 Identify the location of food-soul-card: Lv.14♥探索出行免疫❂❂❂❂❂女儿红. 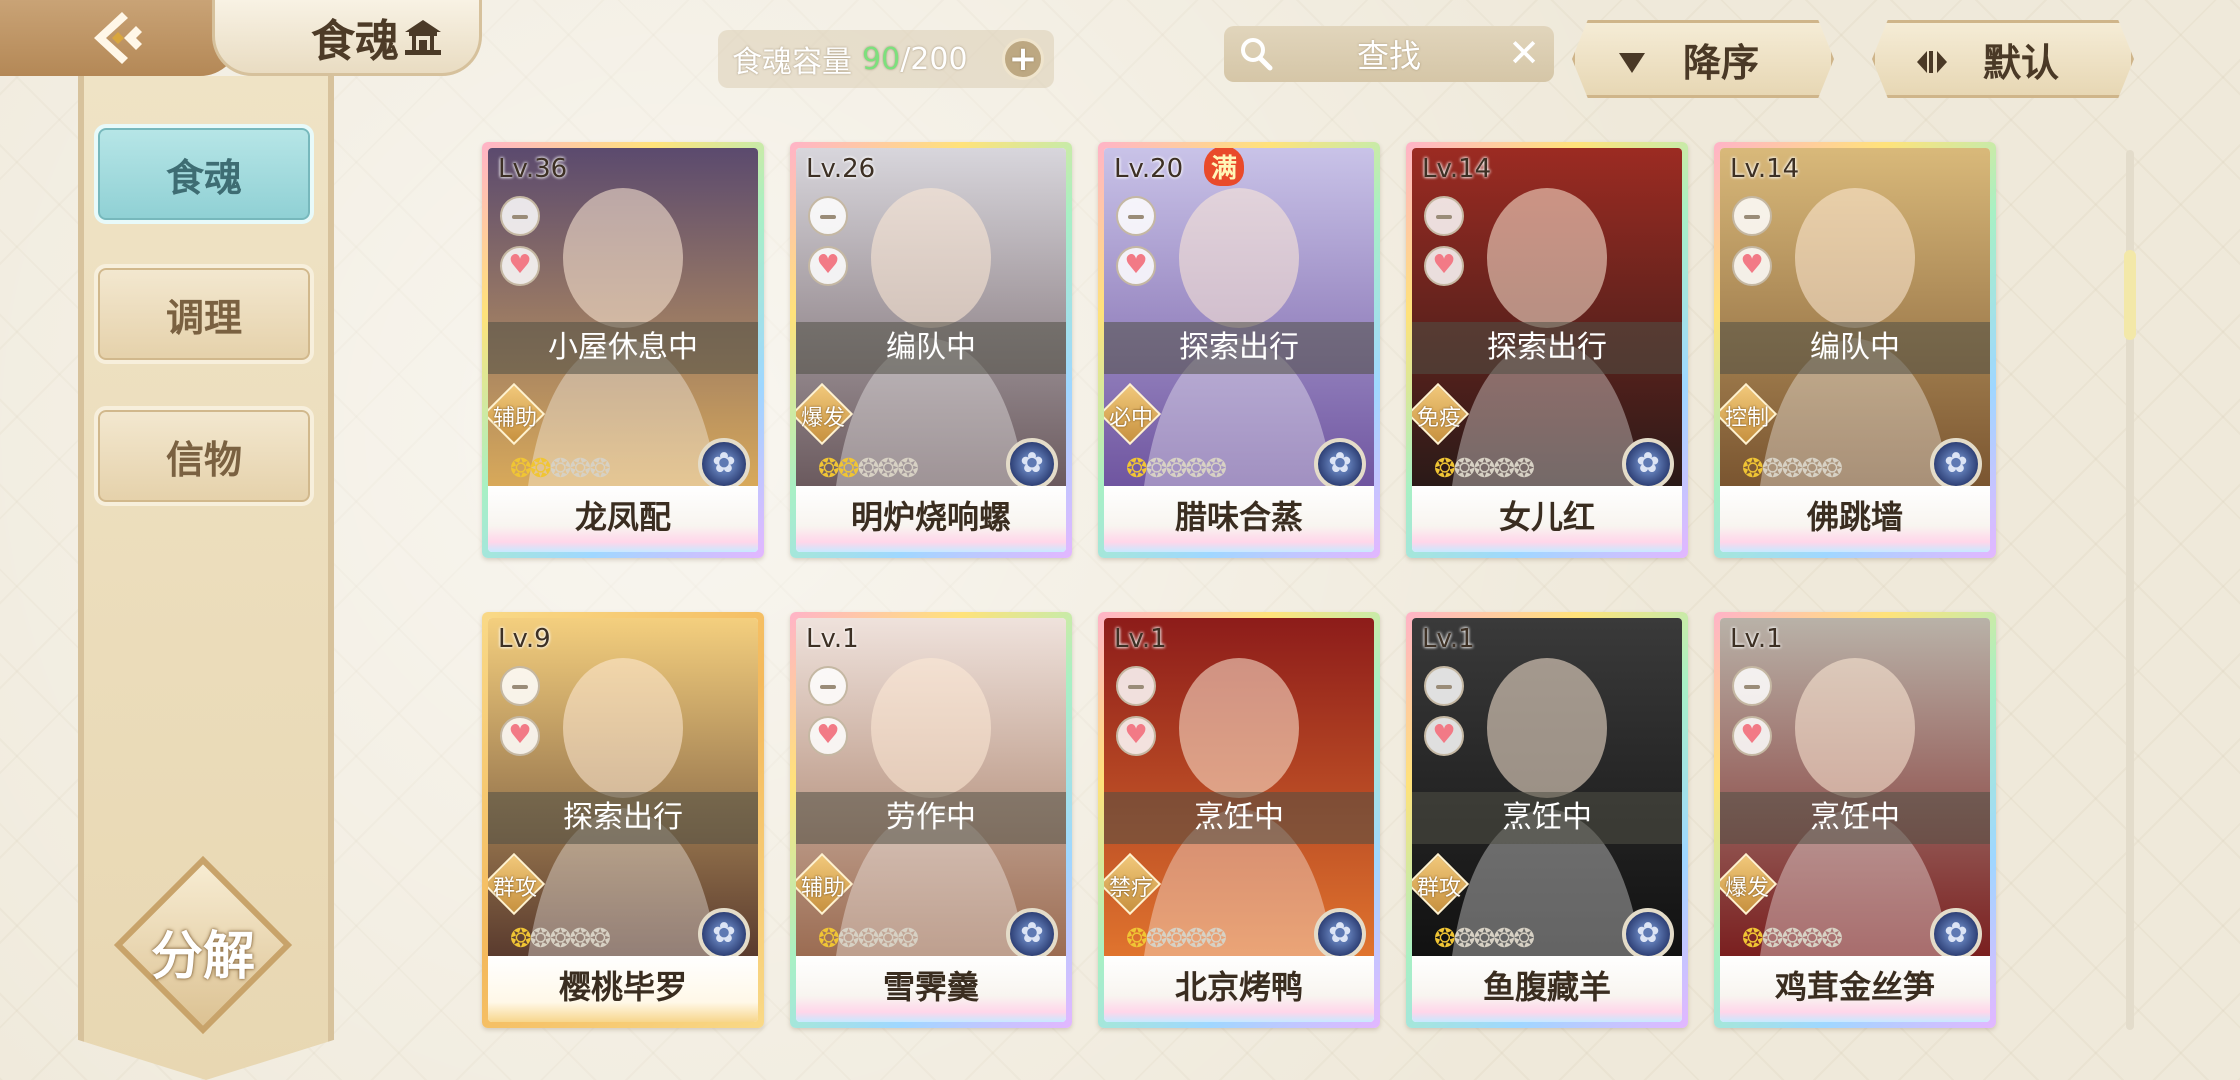
(1547, 350).